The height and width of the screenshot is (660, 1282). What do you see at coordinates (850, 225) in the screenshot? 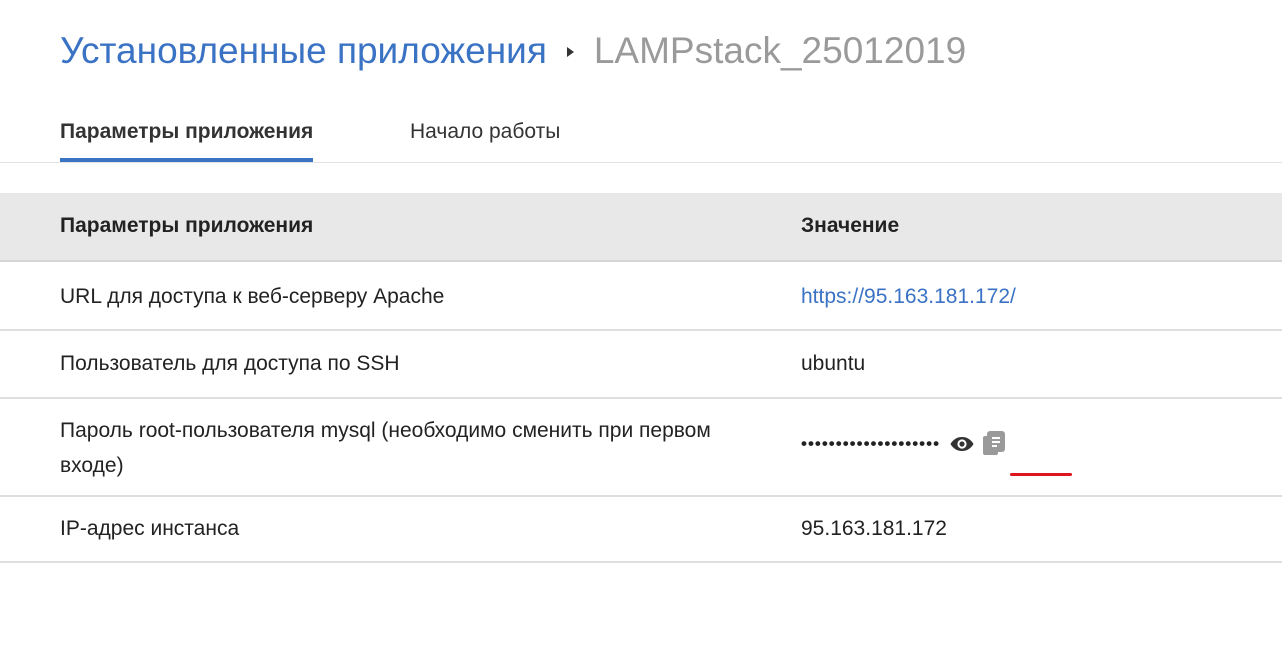
I see `column-header-value: Значение` at bounding box center [850, 225].